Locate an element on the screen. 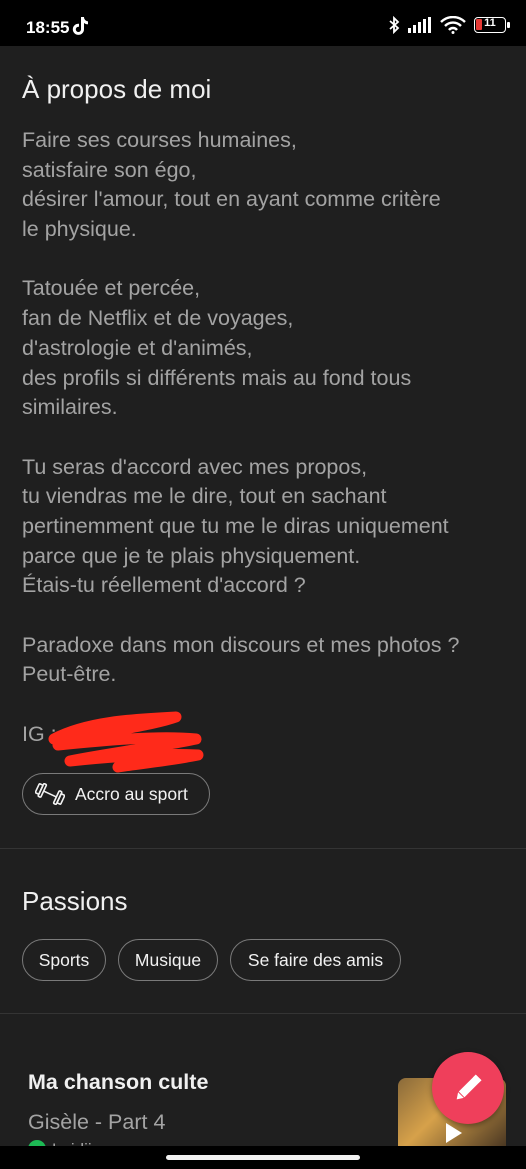  signal-icon is located at coordinates (419, 25).